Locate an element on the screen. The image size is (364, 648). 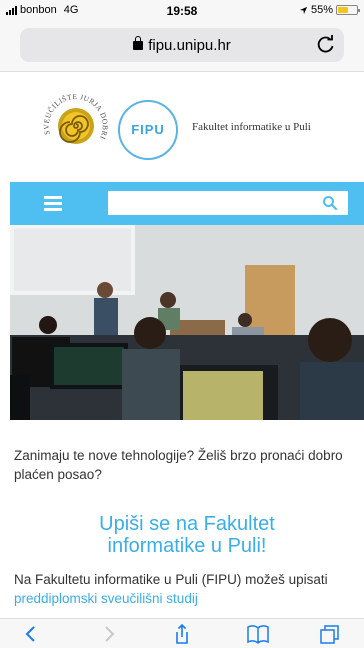
bookmarks-icon is located at coordinates (258, 634).